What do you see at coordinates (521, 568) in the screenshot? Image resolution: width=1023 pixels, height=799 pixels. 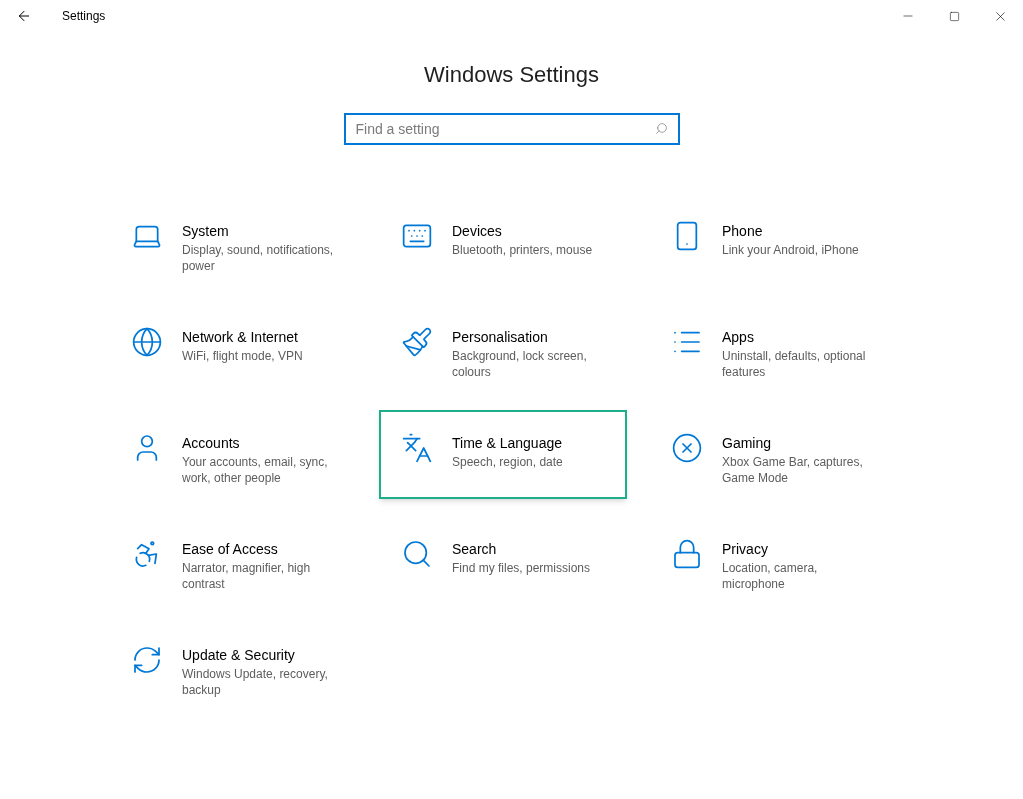 I see `category-description: Find my files, permissions` at bounding box center [521, 568].